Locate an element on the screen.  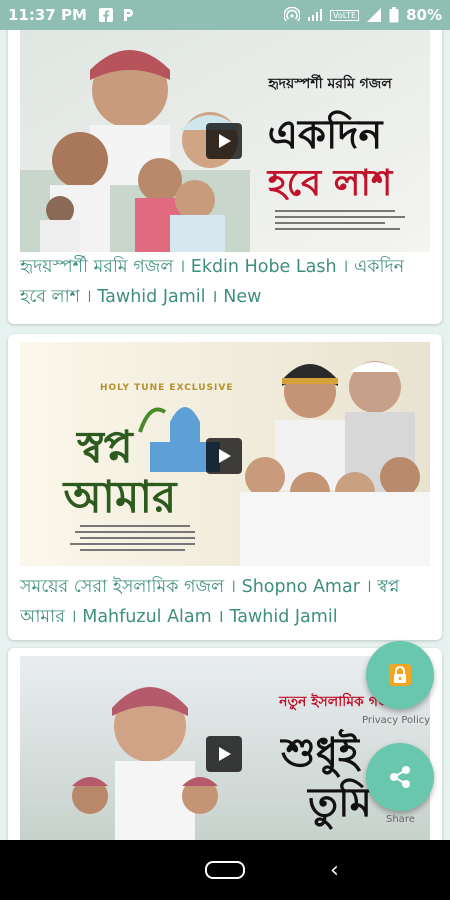
lock-icon is located at coordinates (400, 675).